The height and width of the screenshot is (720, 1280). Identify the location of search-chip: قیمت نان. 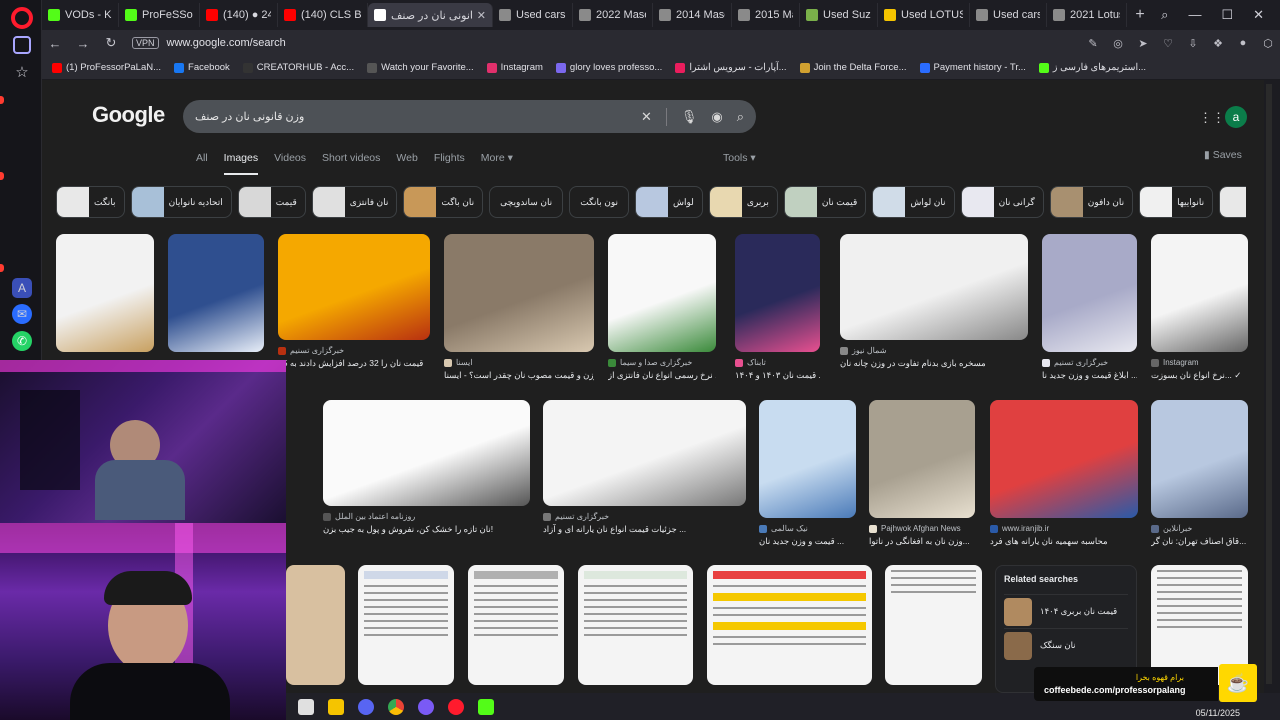
(825, 202).